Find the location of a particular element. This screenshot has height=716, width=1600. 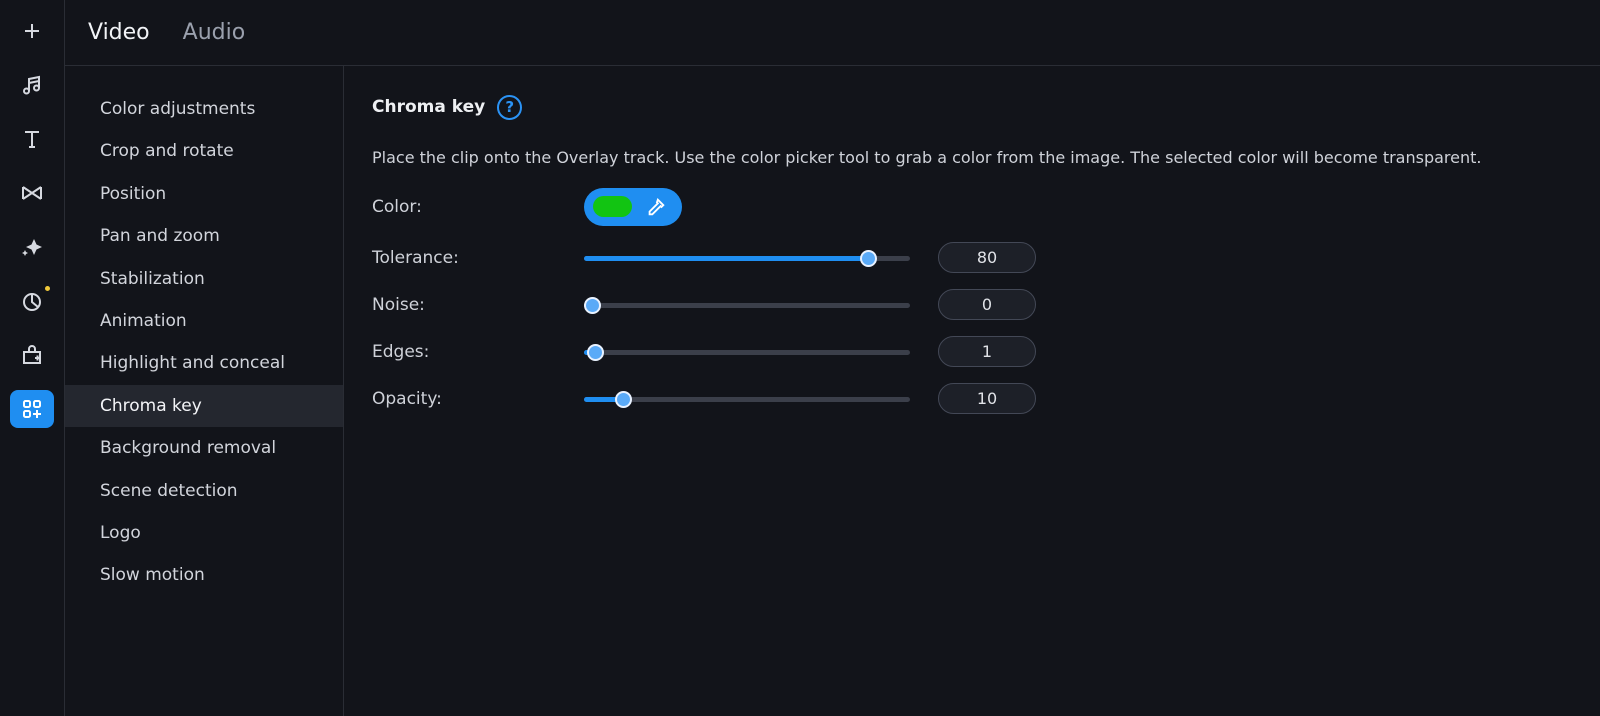

edges-slider is located at coordinates (747, 352).